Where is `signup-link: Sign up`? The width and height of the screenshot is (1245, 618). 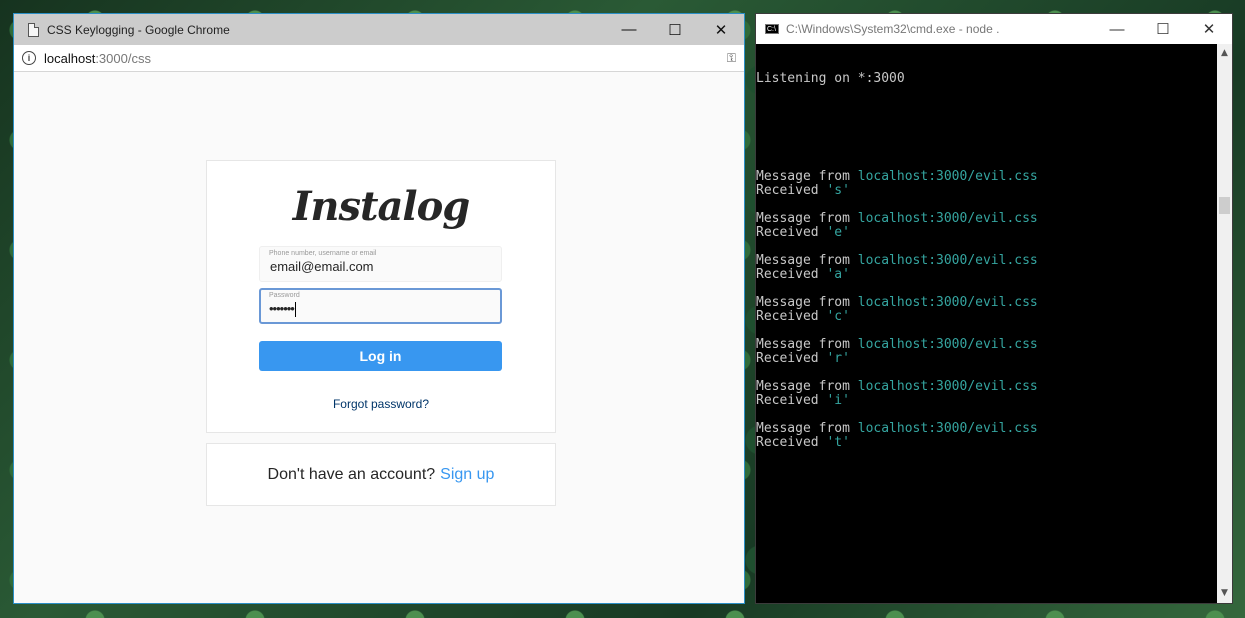 signup-link: Sign up is located at coordinates (467, 475).